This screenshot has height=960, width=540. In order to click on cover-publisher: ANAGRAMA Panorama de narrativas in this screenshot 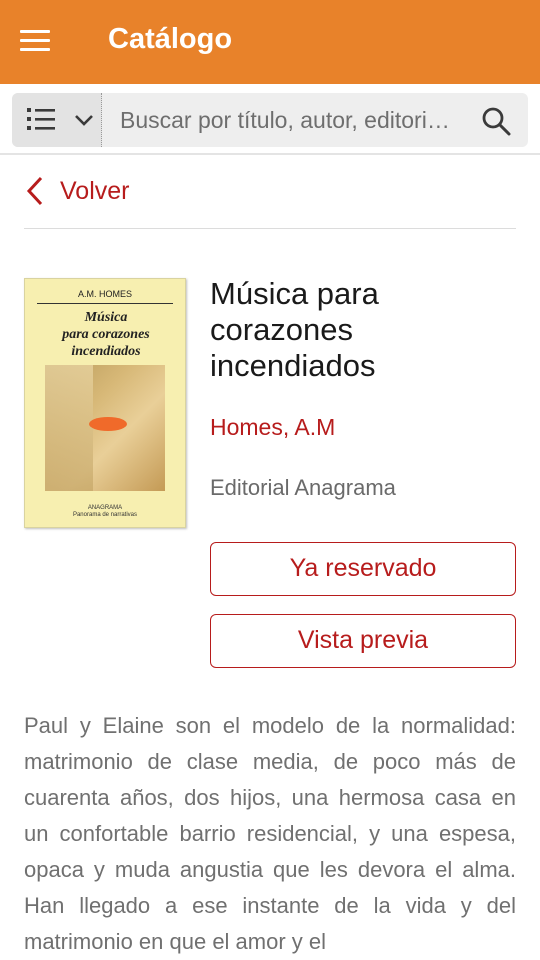, I will do `click(105, 512)`.